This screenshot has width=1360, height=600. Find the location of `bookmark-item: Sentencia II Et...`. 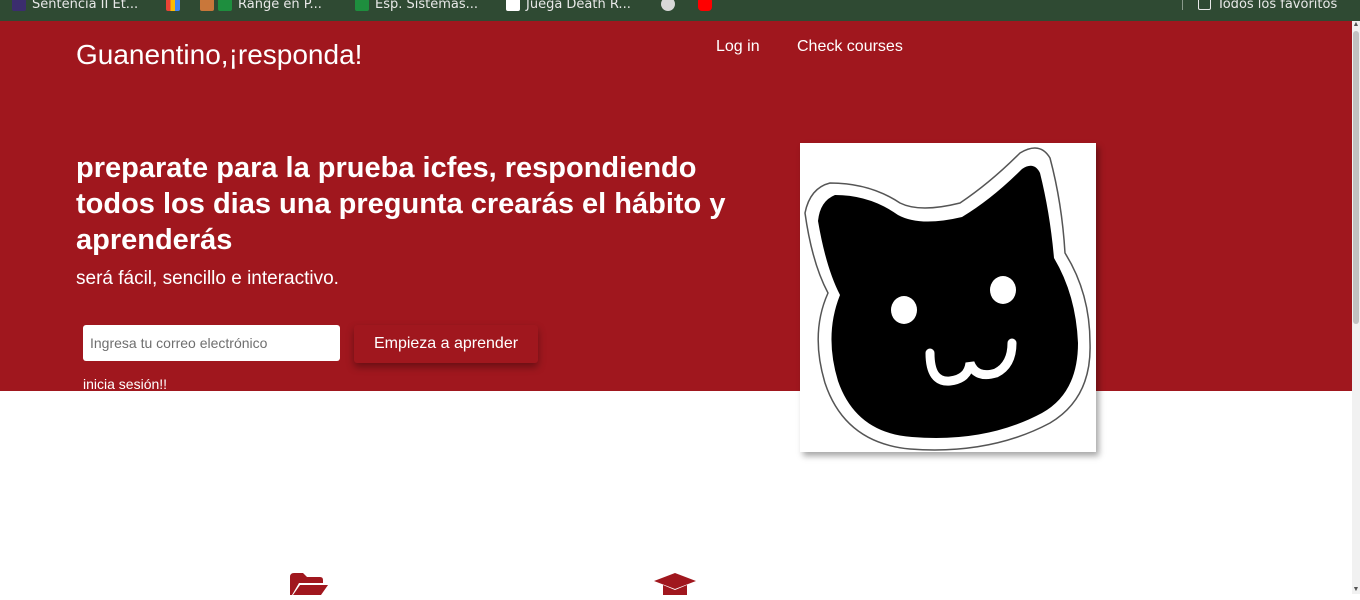

bookmark-item: Sentencia II Et... is located at coordinates (75, 7).